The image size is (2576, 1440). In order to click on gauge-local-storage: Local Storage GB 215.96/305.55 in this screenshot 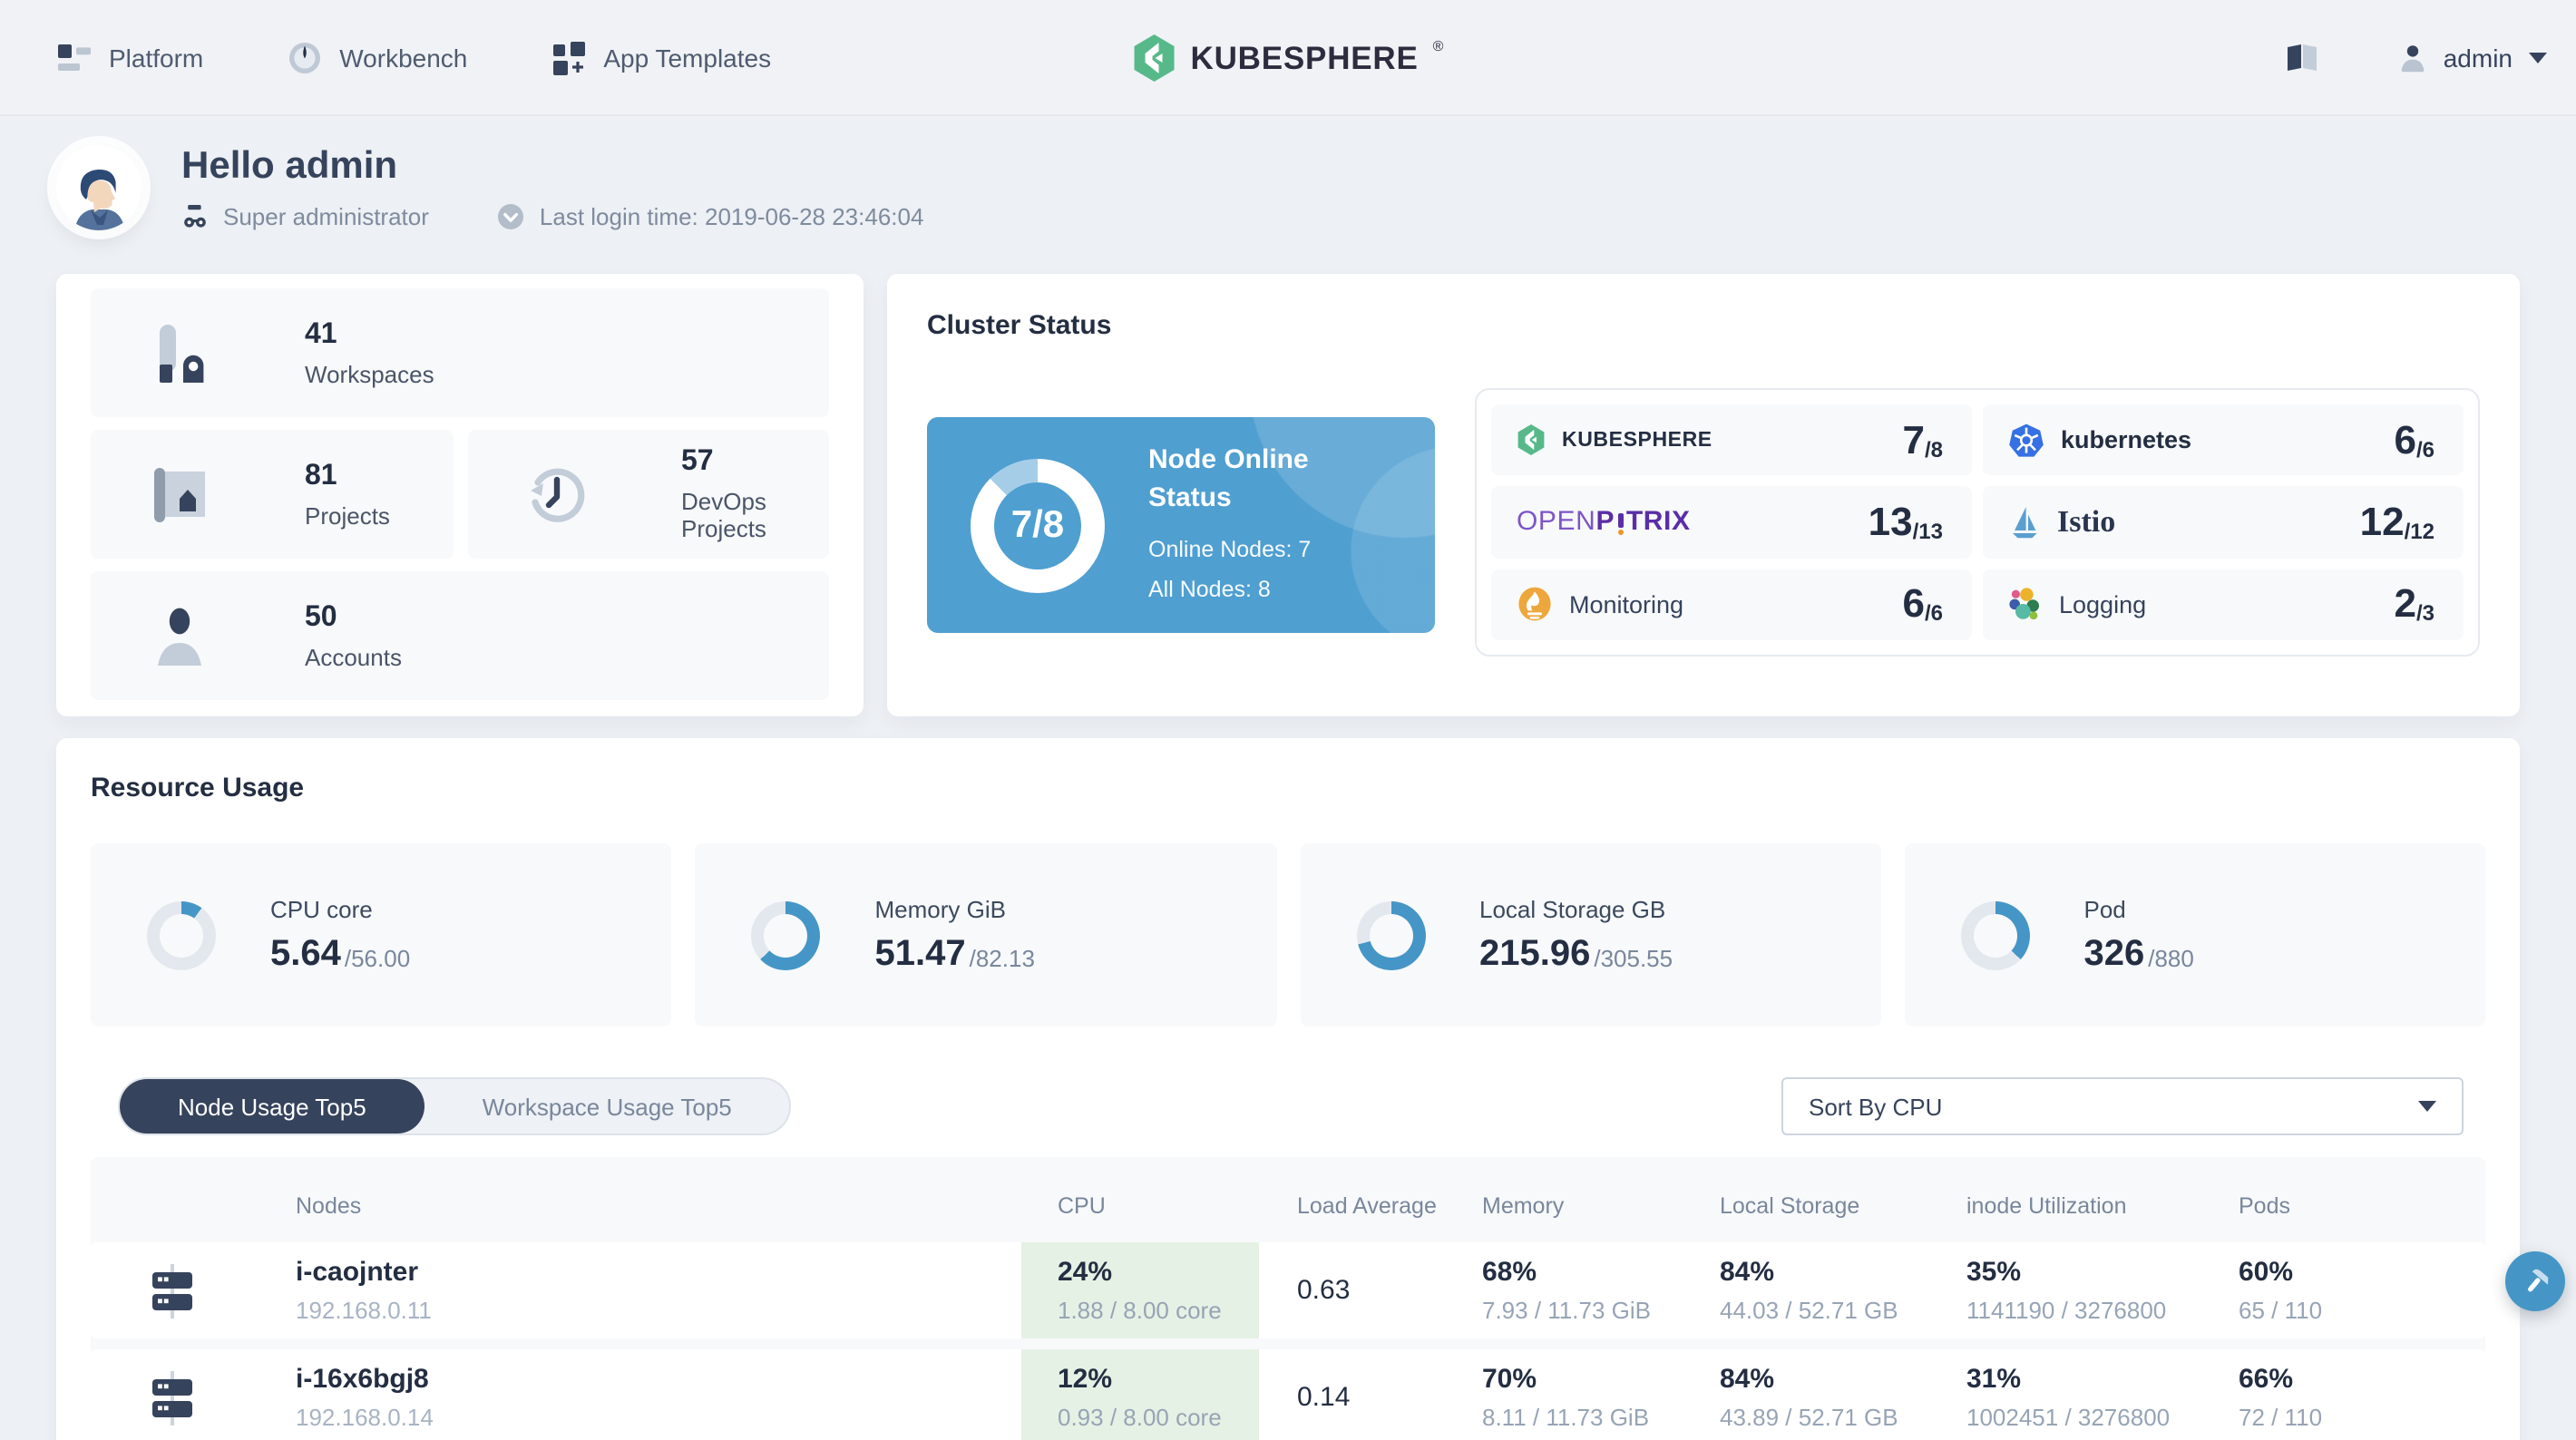, I will do `click(1590, 934)`.